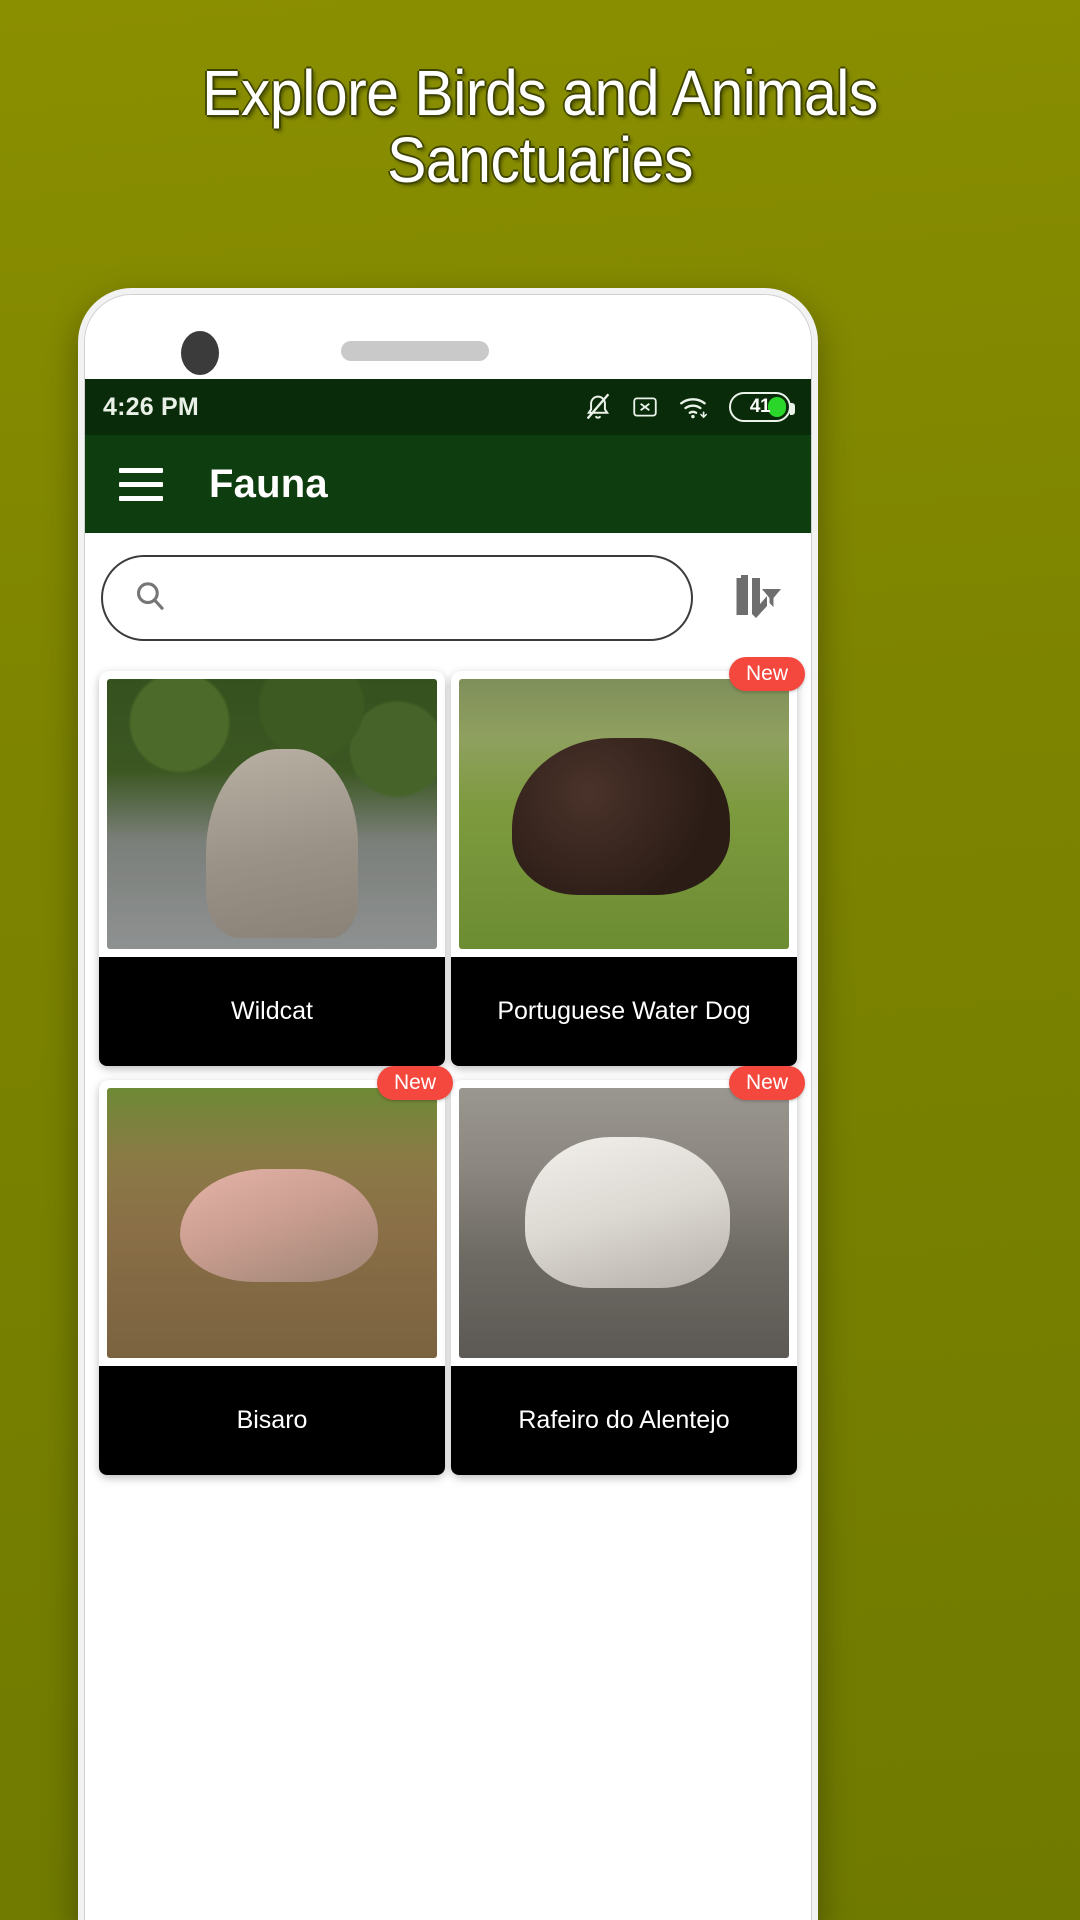  I want to click on bisaro-photo, so click(272, 1223).